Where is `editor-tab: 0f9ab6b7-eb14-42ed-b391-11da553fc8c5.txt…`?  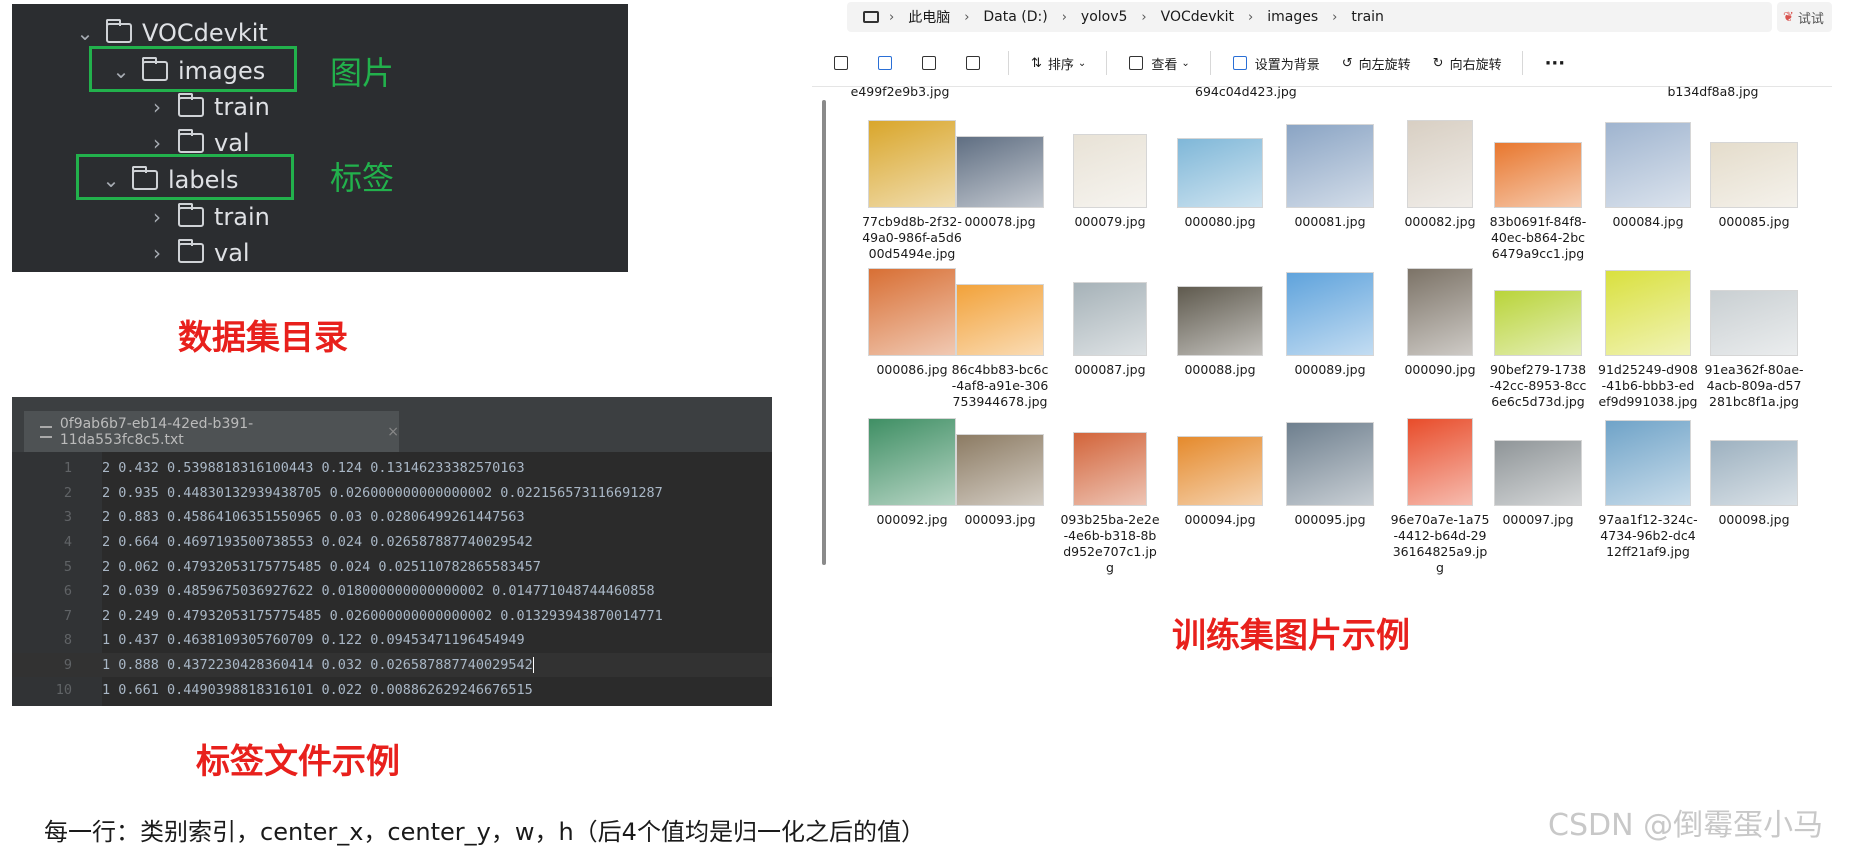 editor-tab: 0f9ab6b7-eb14-42ed-b391-11da553fc8c5.txt… is located at coordinates (211, 431).